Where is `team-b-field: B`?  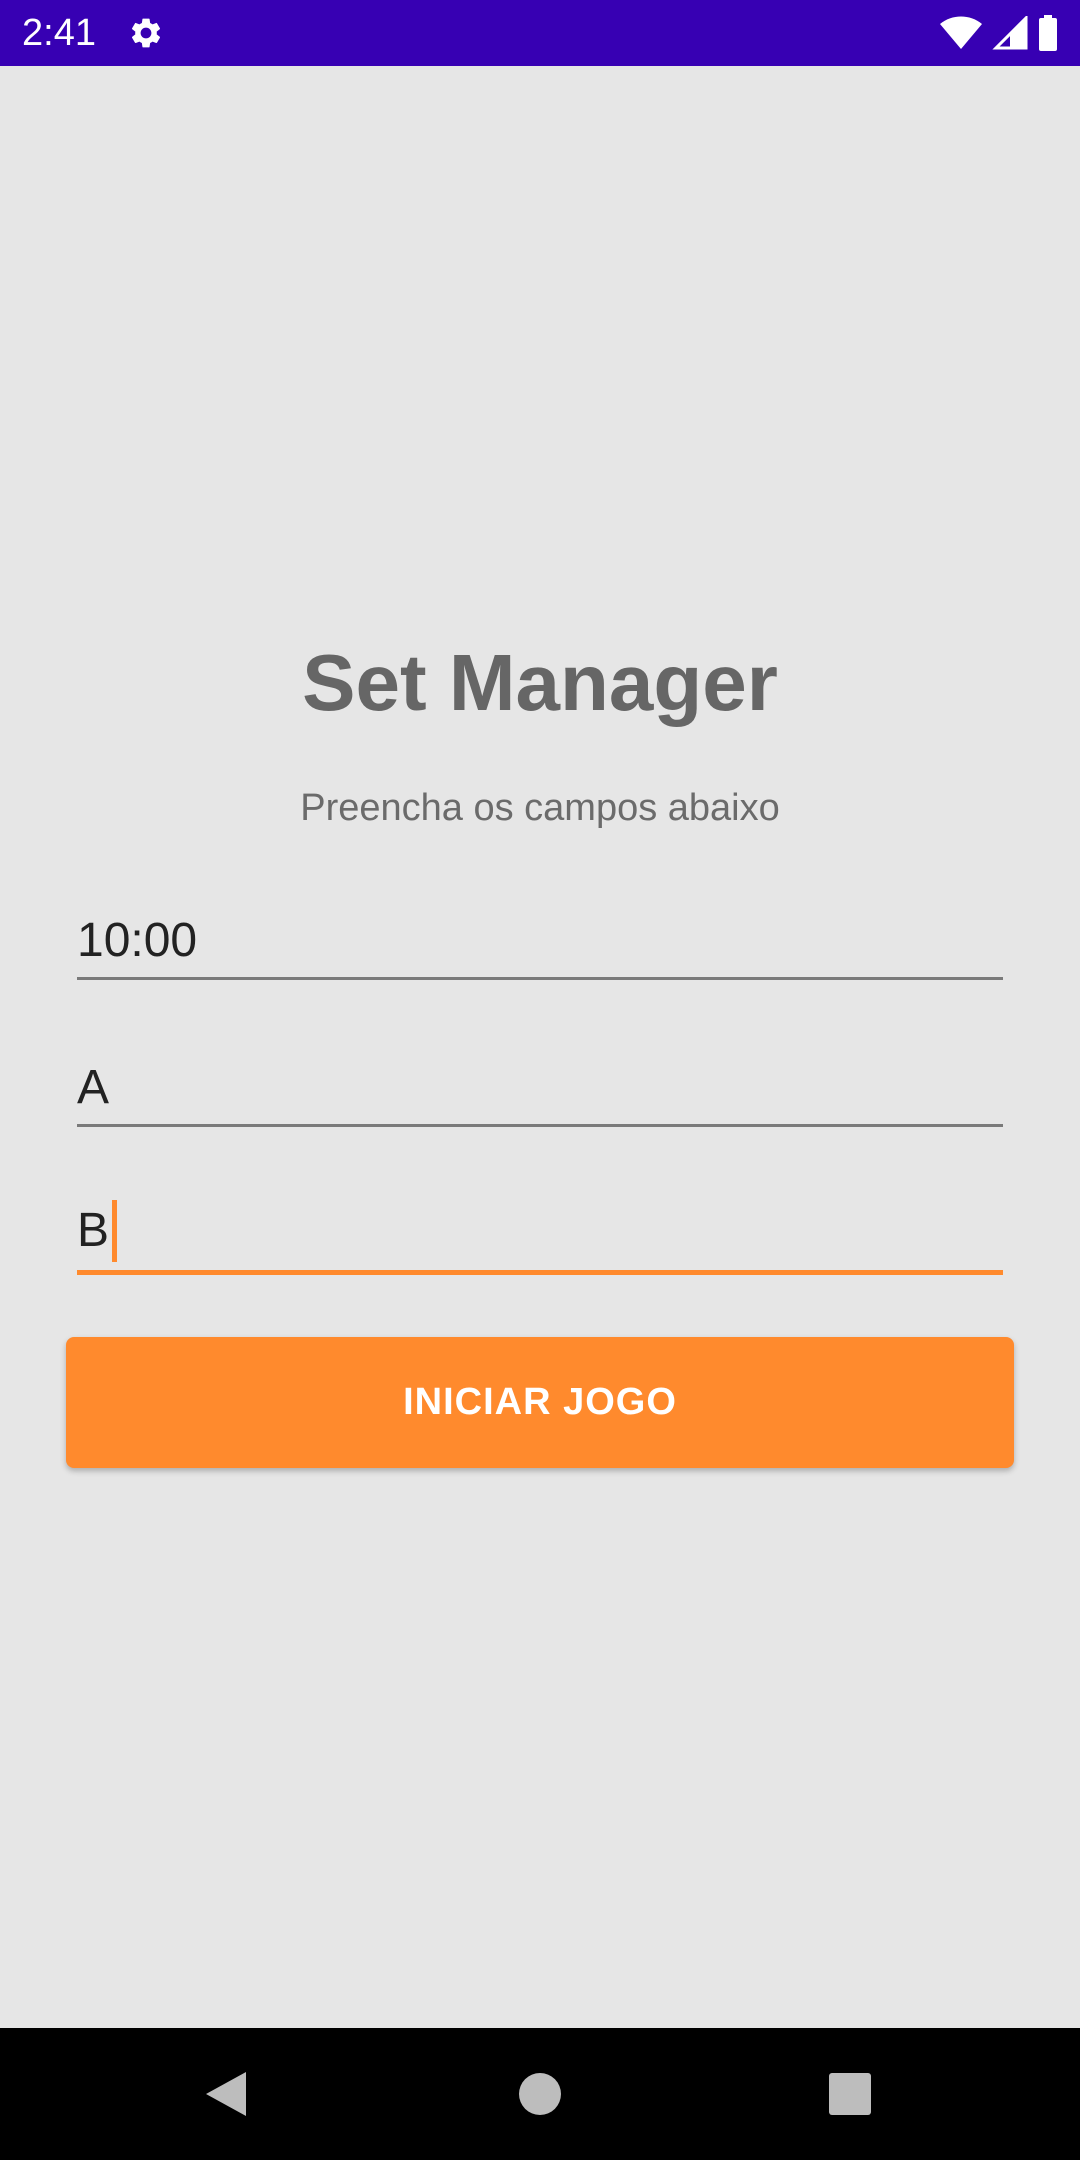 team-b-field: B is located at coordinates (540, 1237).